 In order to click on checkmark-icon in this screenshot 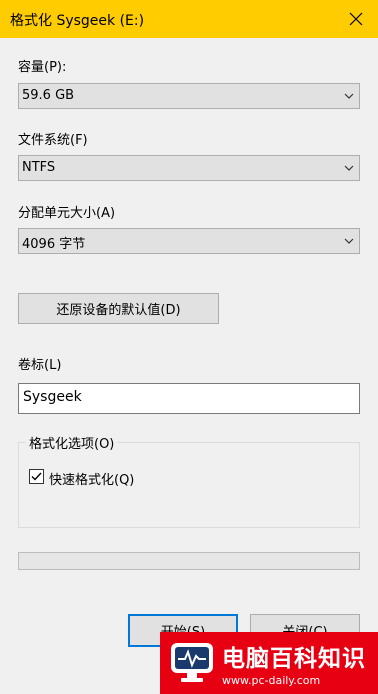, I will do `click(36, 476)`.